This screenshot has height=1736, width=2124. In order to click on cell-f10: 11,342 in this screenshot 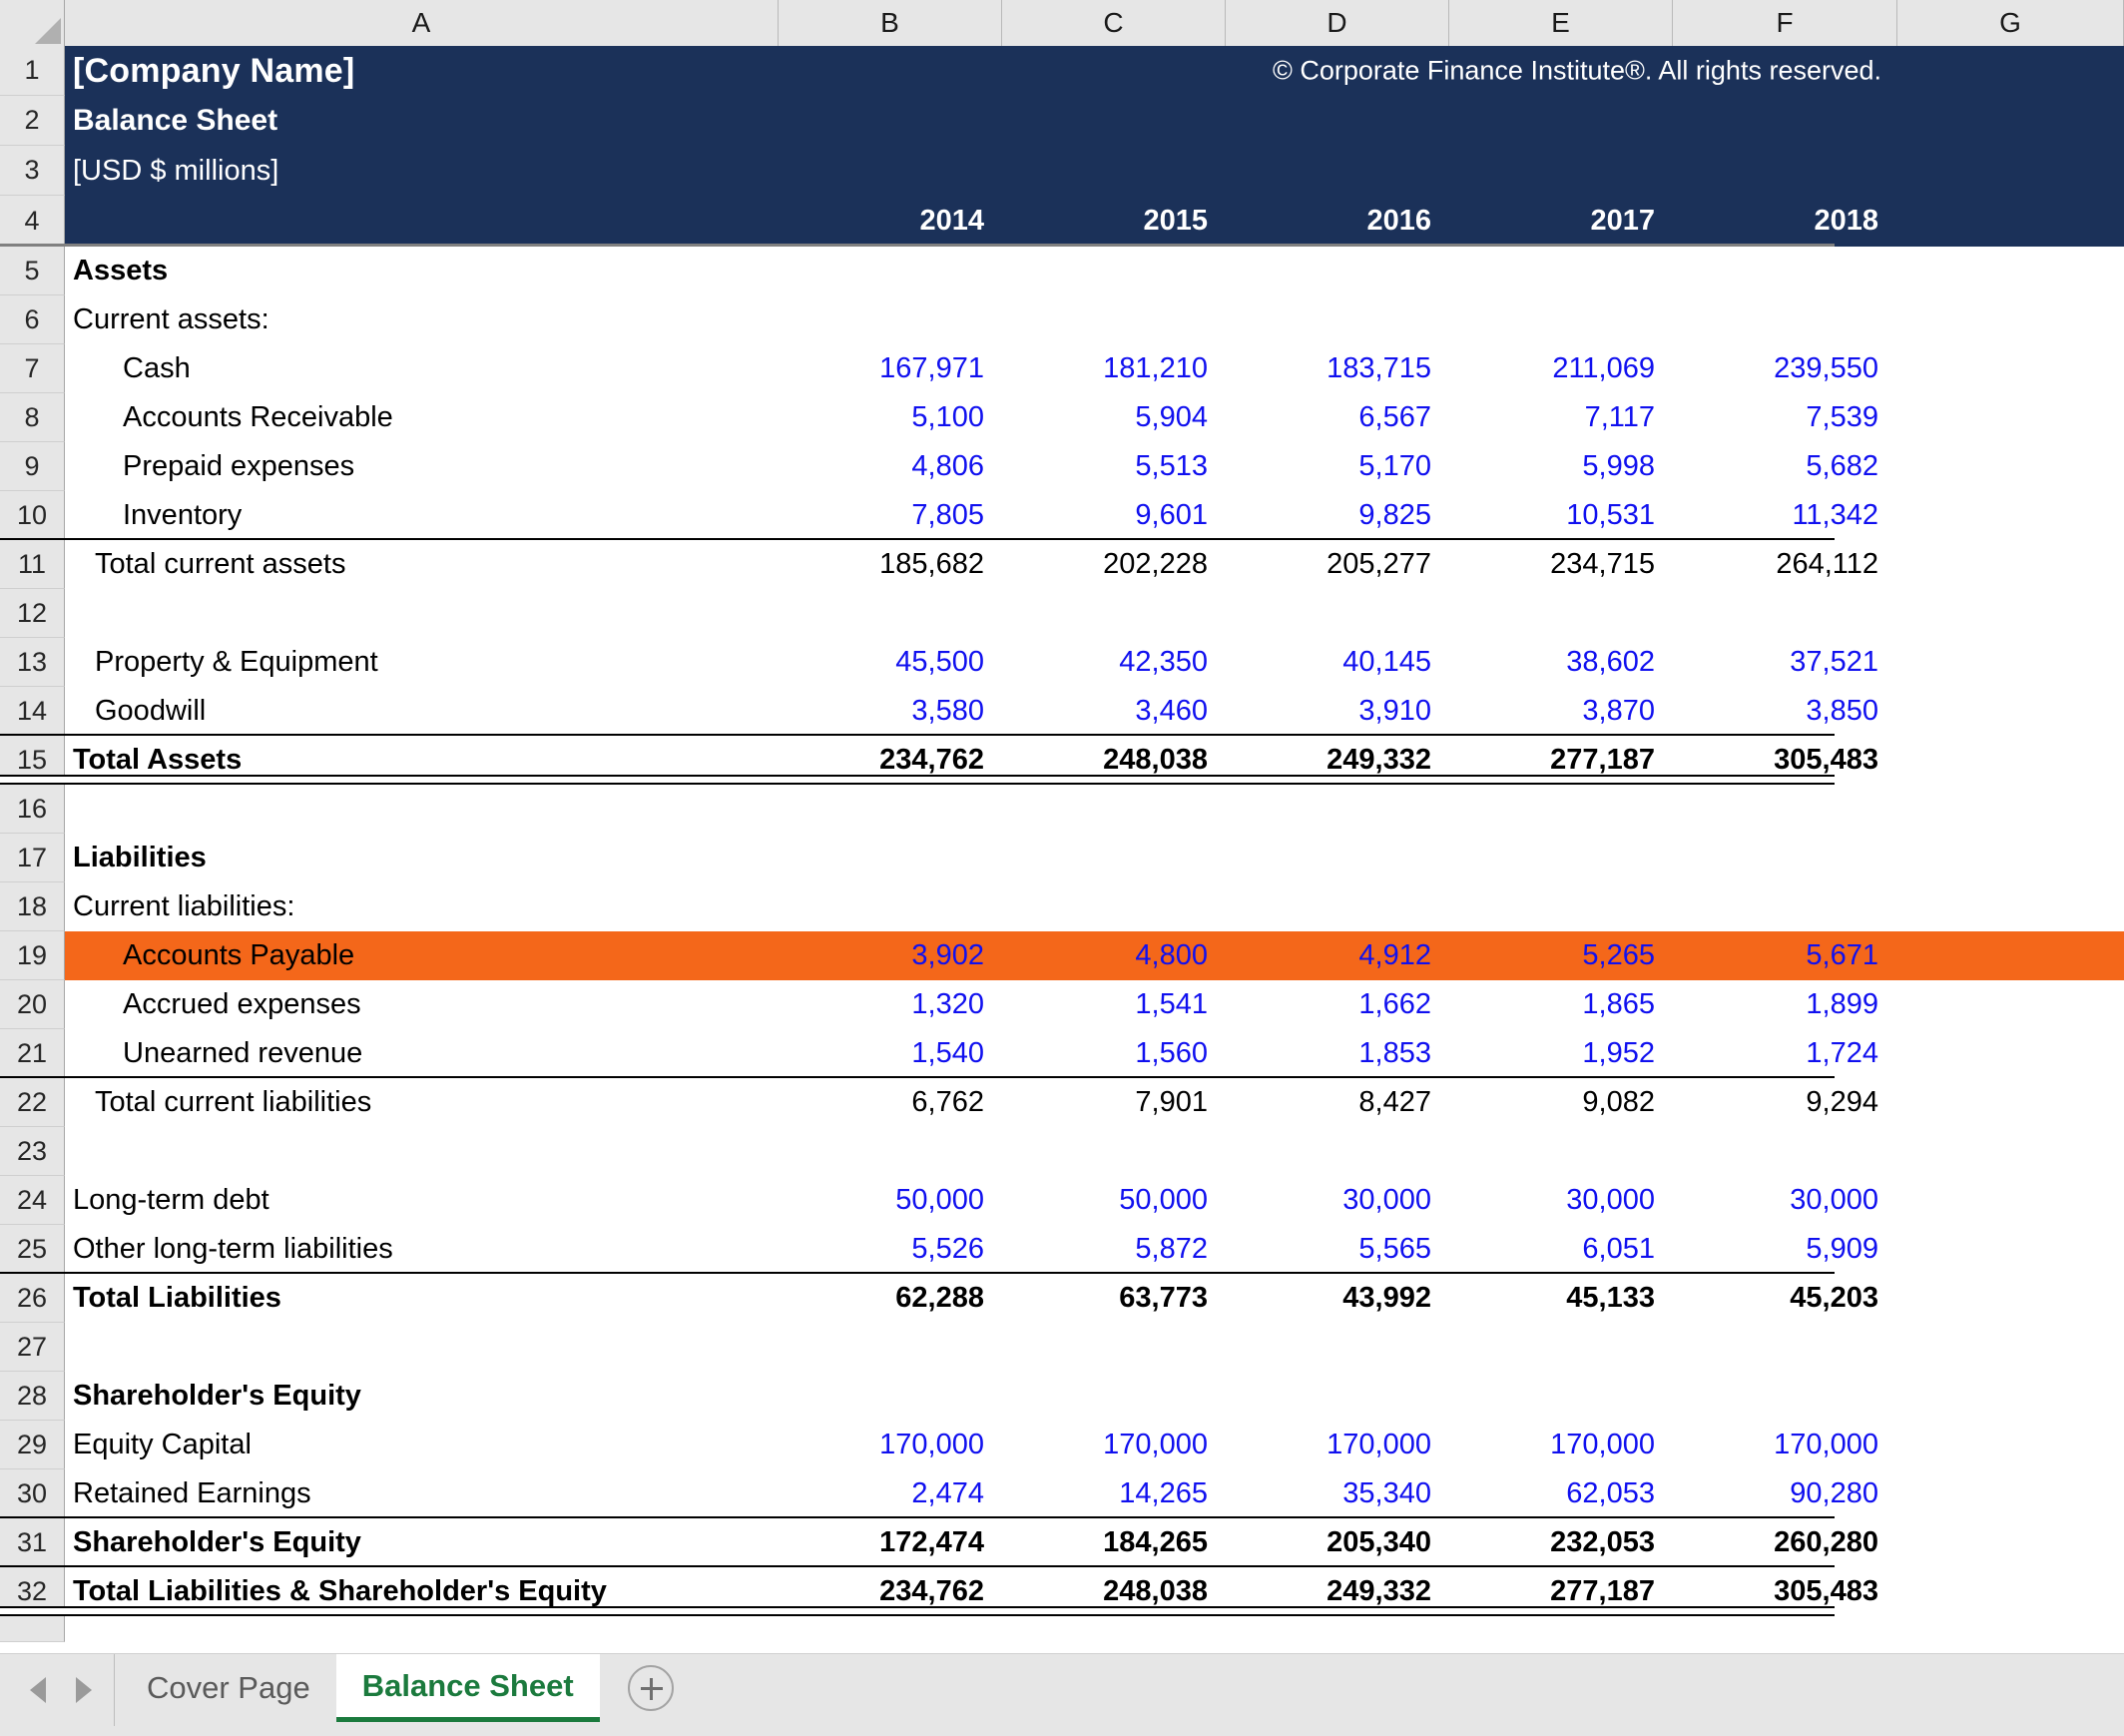, I will do `click(1784, 515)`.